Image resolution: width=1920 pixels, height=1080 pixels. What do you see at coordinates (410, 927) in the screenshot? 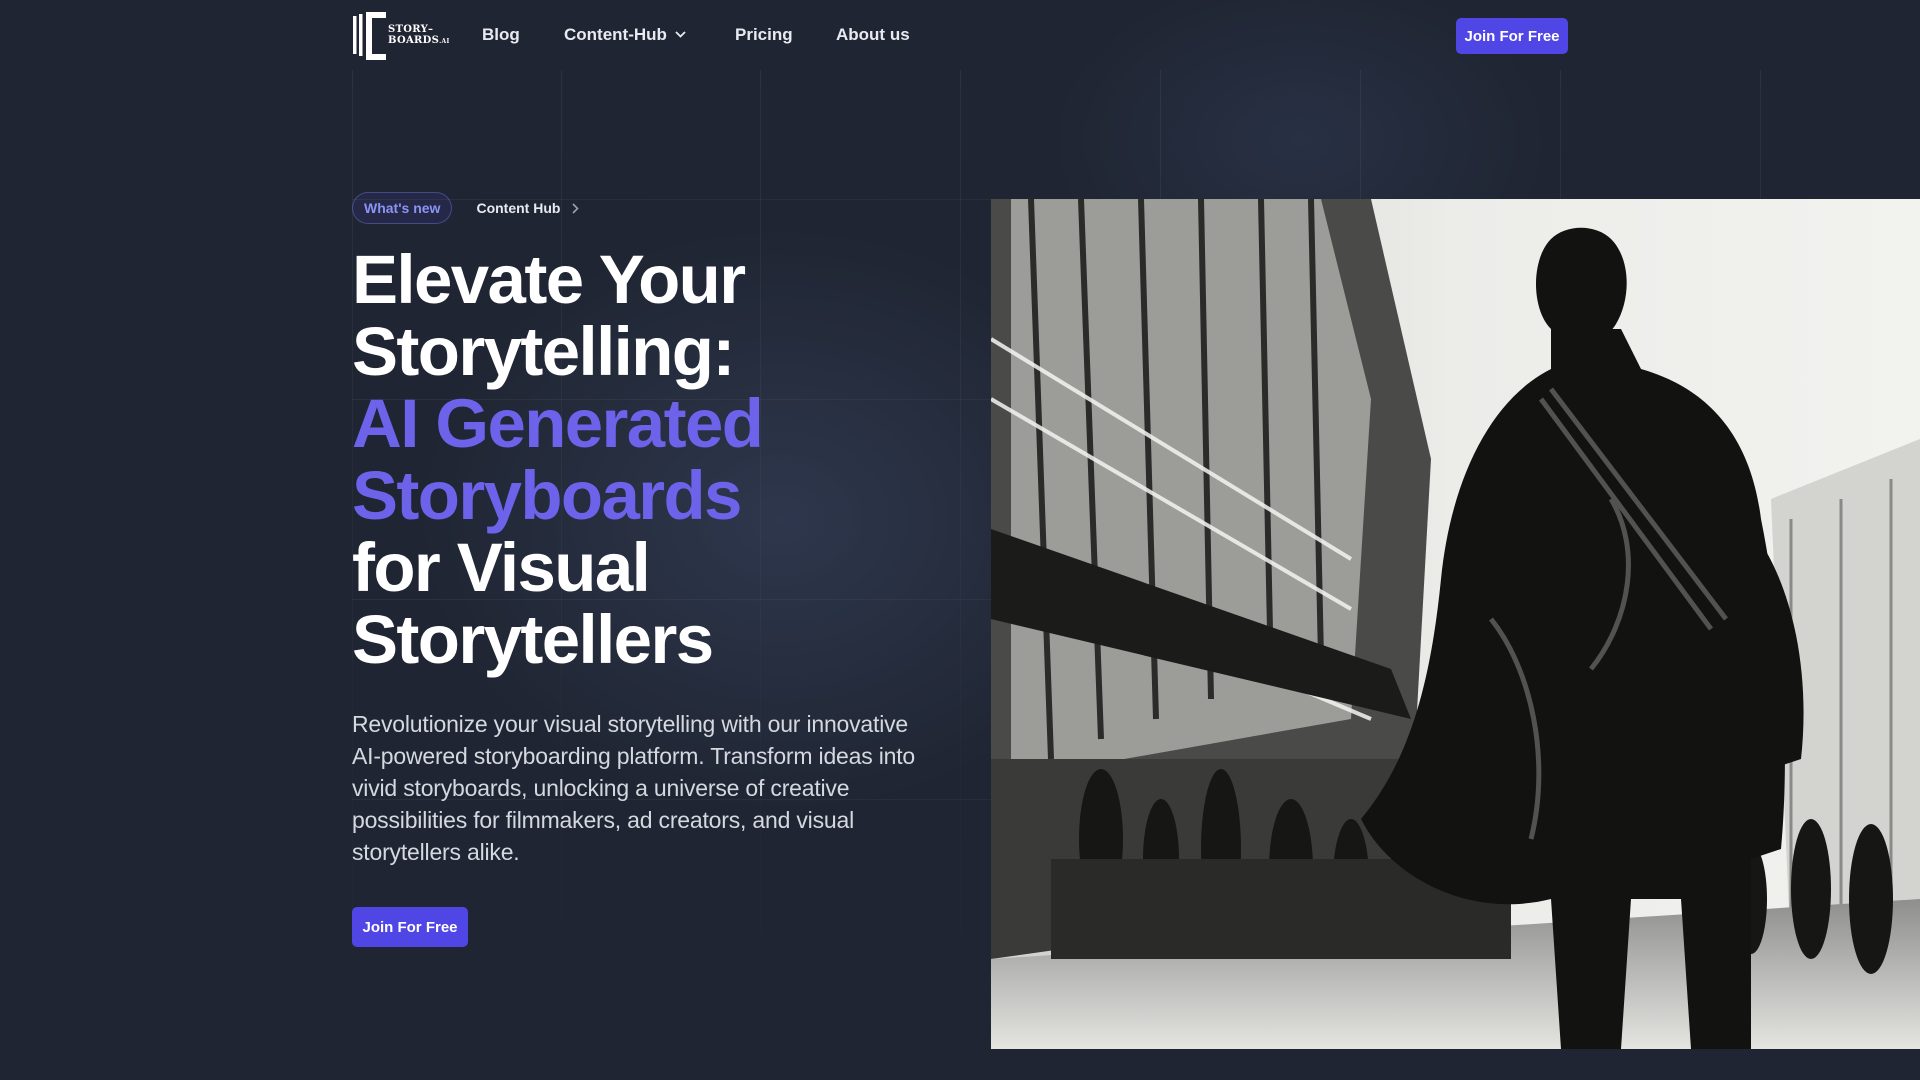
I see `join-for-free-hero-button: Join For Free` at bounding box center [410, 927].